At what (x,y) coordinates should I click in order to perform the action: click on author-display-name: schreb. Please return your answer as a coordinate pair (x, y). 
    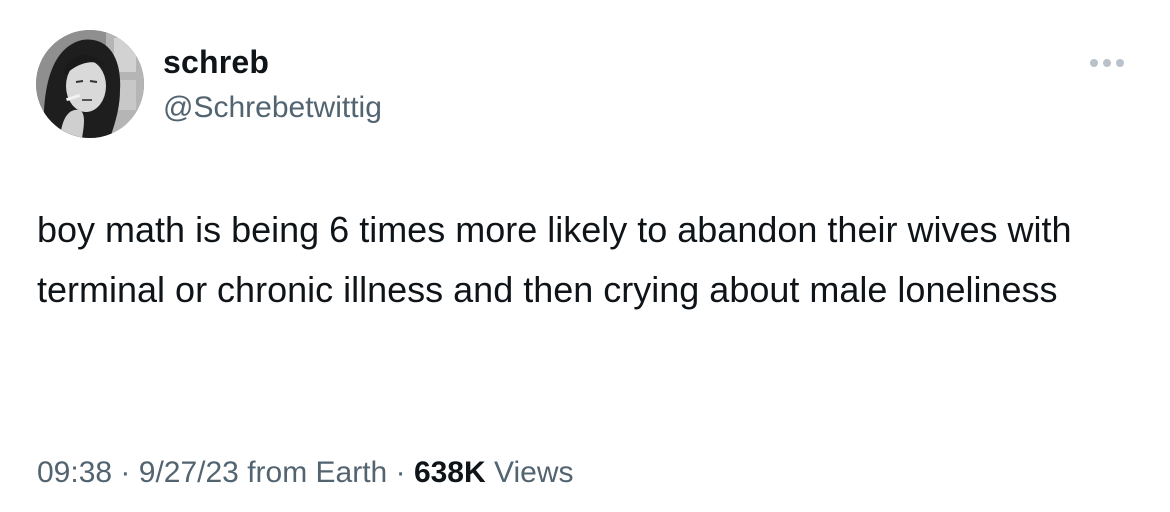
    Looking at the image, I should click on (216, 62).